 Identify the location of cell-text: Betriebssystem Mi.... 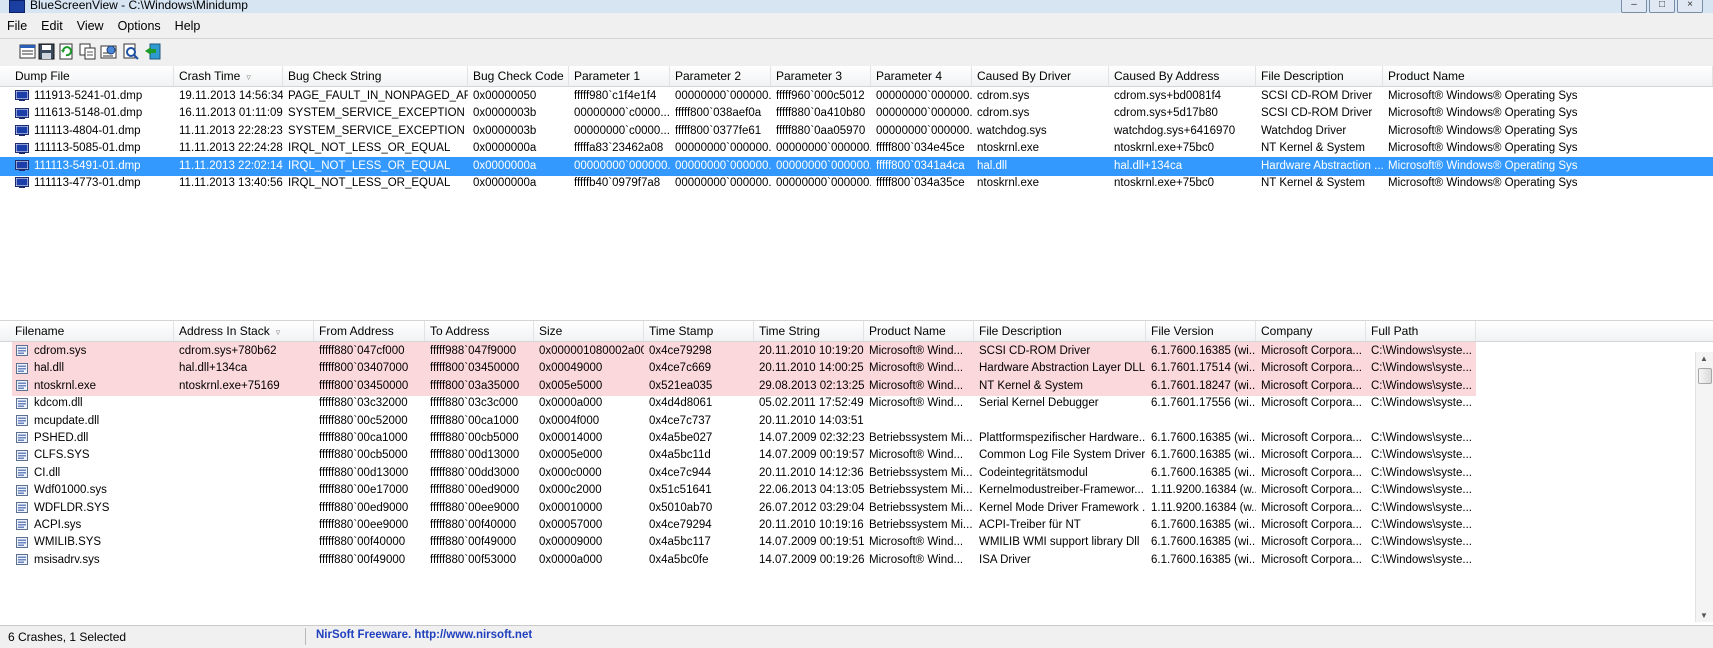
(921, 472).